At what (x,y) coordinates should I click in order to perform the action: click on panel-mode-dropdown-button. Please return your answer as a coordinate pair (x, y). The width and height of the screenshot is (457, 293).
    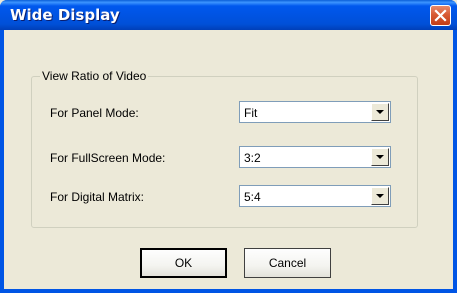
    Looking at the image, I should click on (380, 112).